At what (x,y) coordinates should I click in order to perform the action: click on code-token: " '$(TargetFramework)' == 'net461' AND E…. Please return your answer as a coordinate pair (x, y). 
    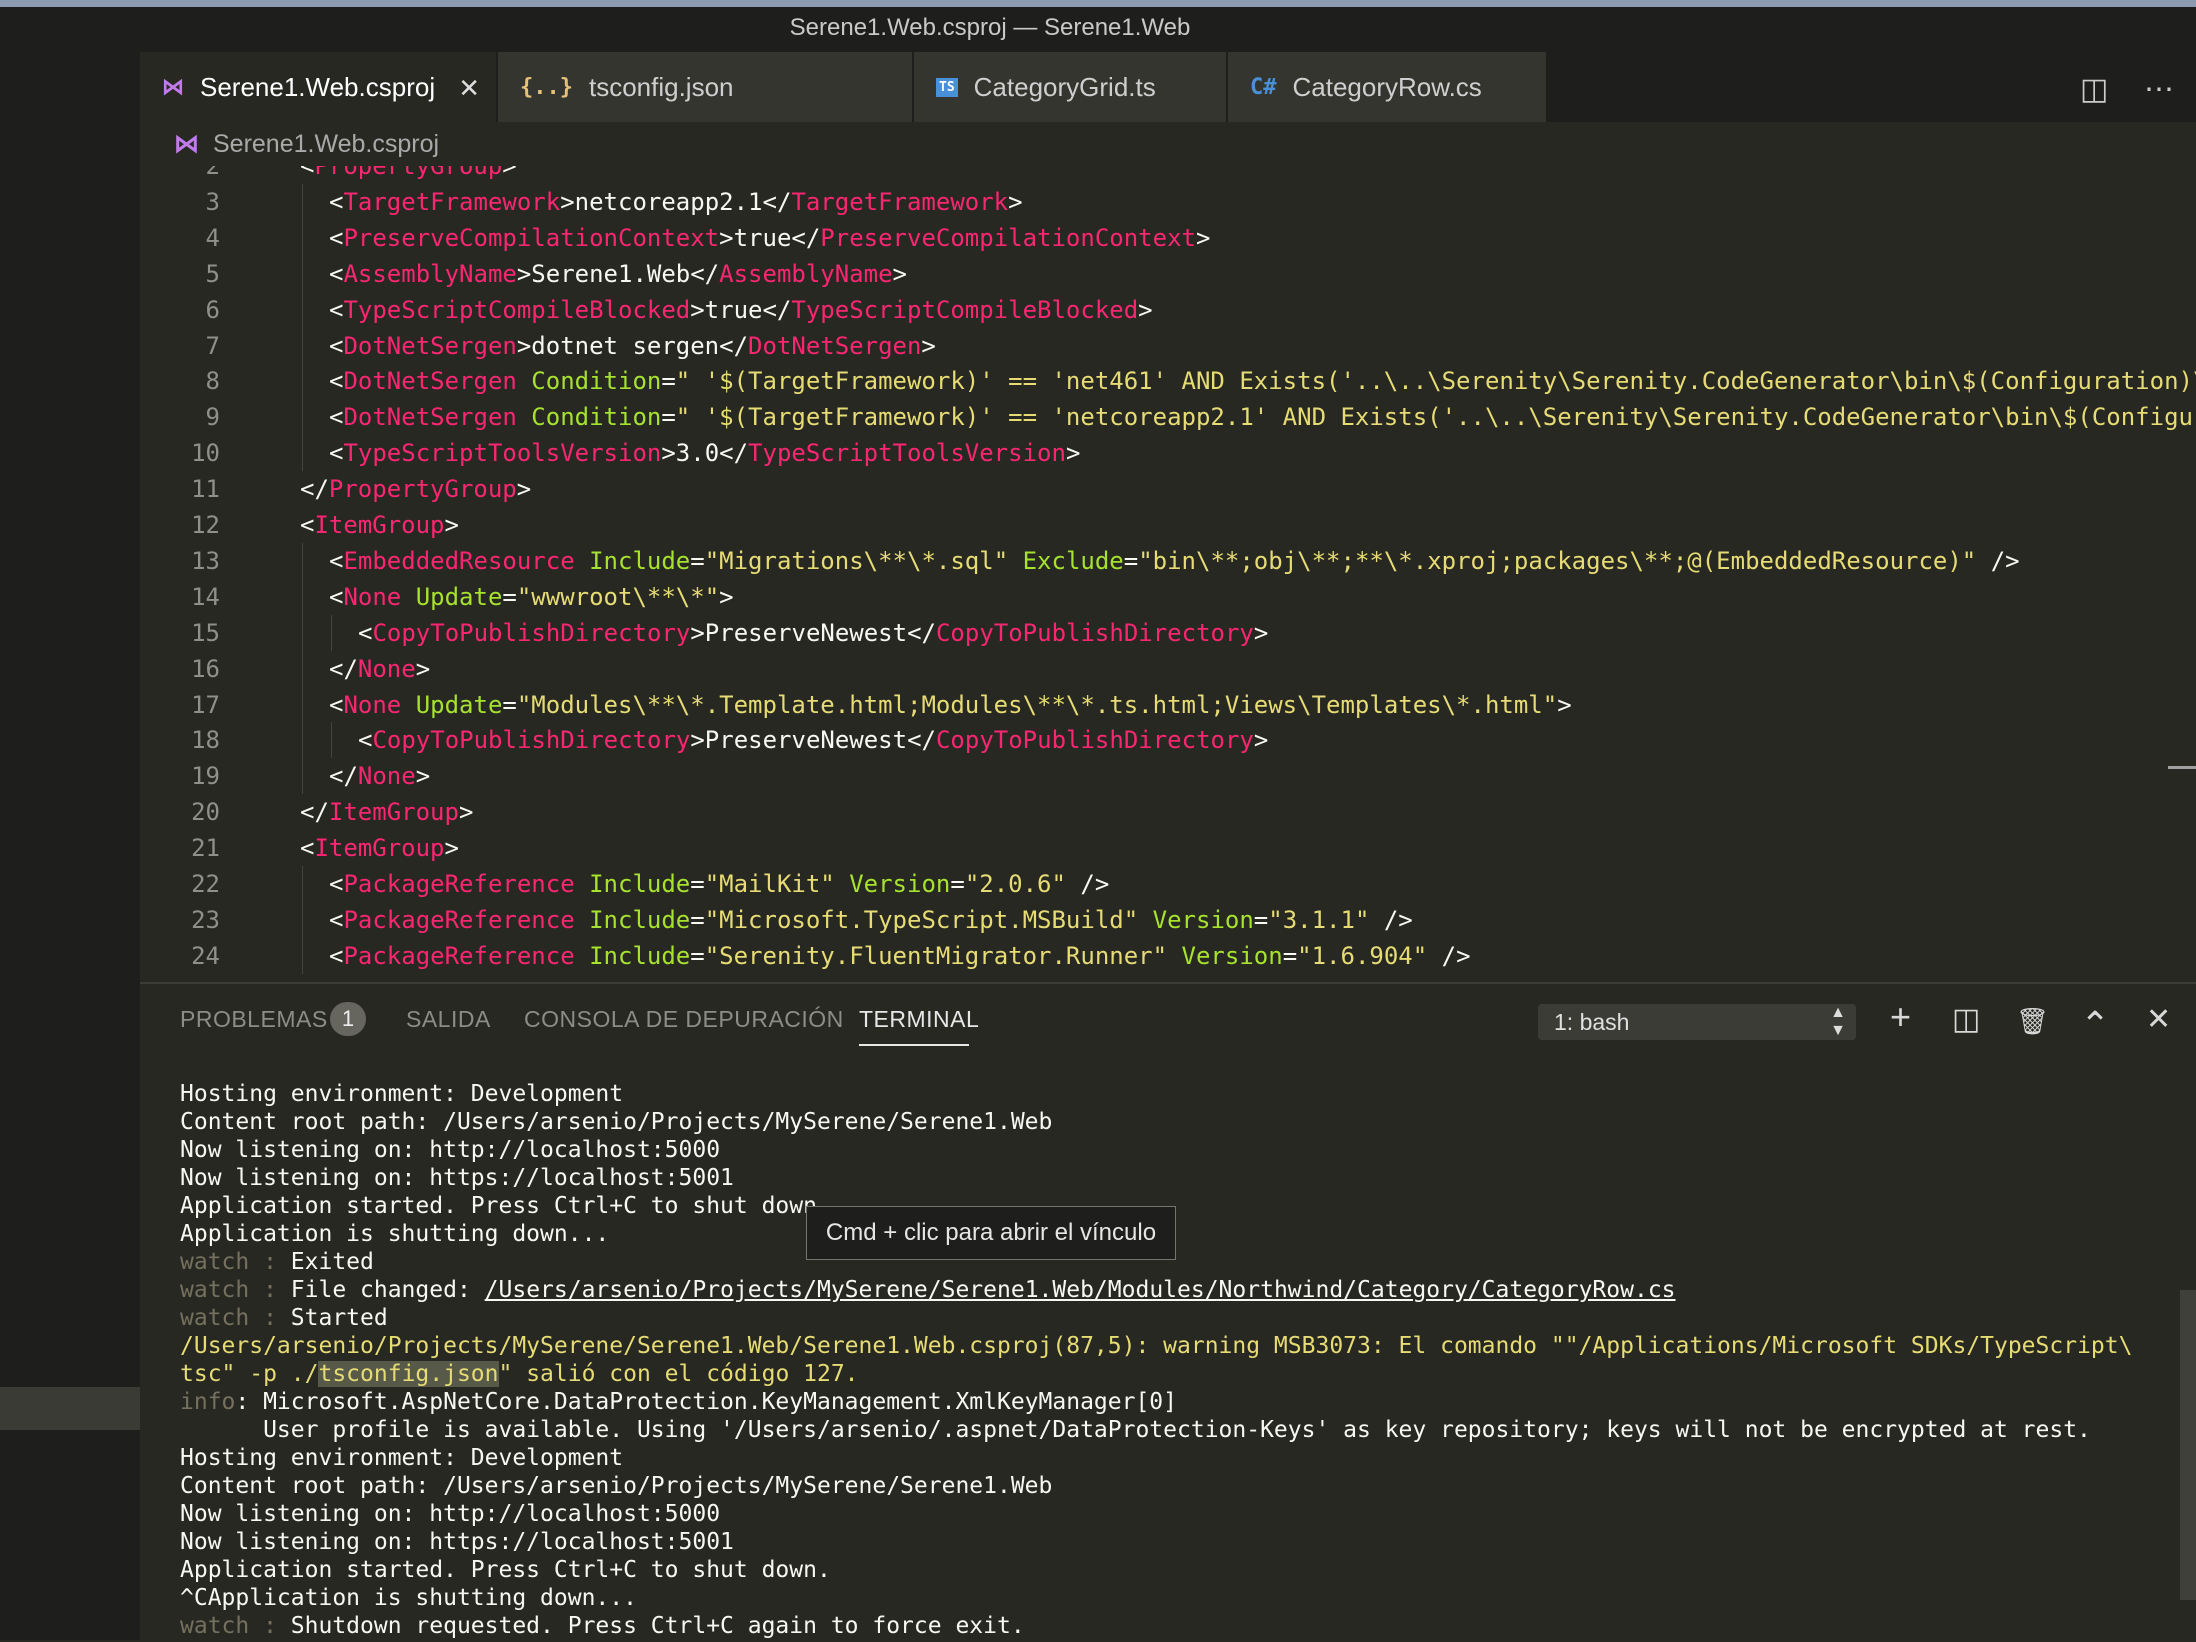
    Looking at the image, I should click on (1435, 381).